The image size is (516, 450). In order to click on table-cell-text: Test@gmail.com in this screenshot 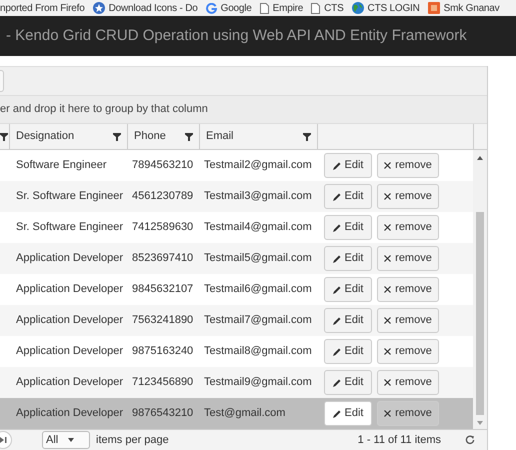, I will do `click(245, 414)`.